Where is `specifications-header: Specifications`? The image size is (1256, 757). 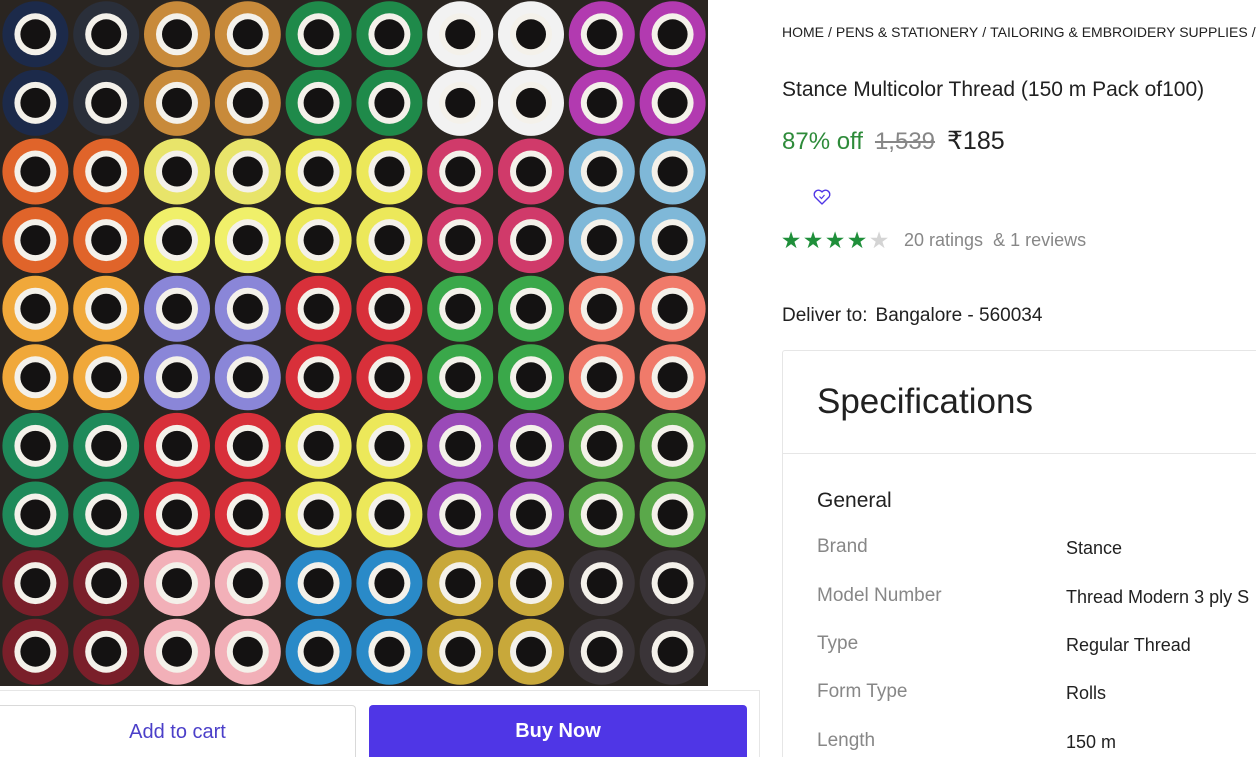 specifications-header: Specifications is located at coordinates (1019, 402).